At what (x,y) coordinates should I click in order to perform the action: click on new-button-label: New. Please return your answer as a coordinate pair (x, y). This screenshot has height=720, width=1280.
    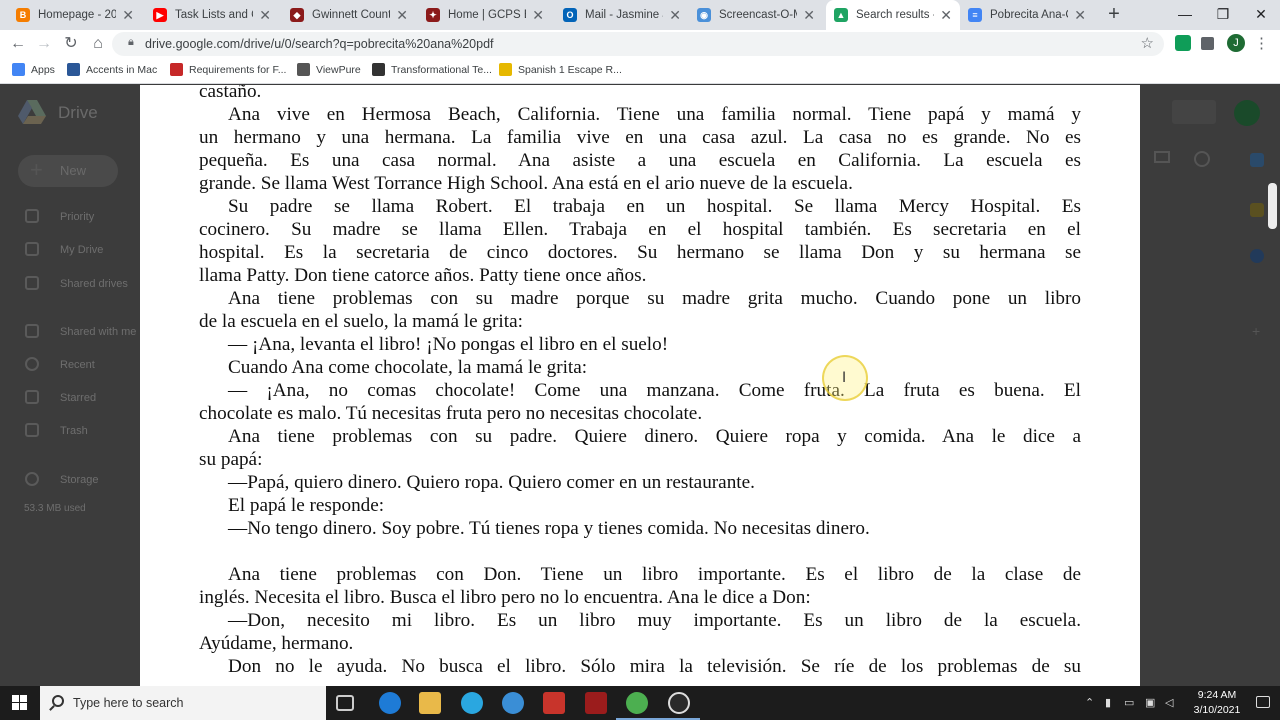
    Looking at the image, I should click on (73, 170).